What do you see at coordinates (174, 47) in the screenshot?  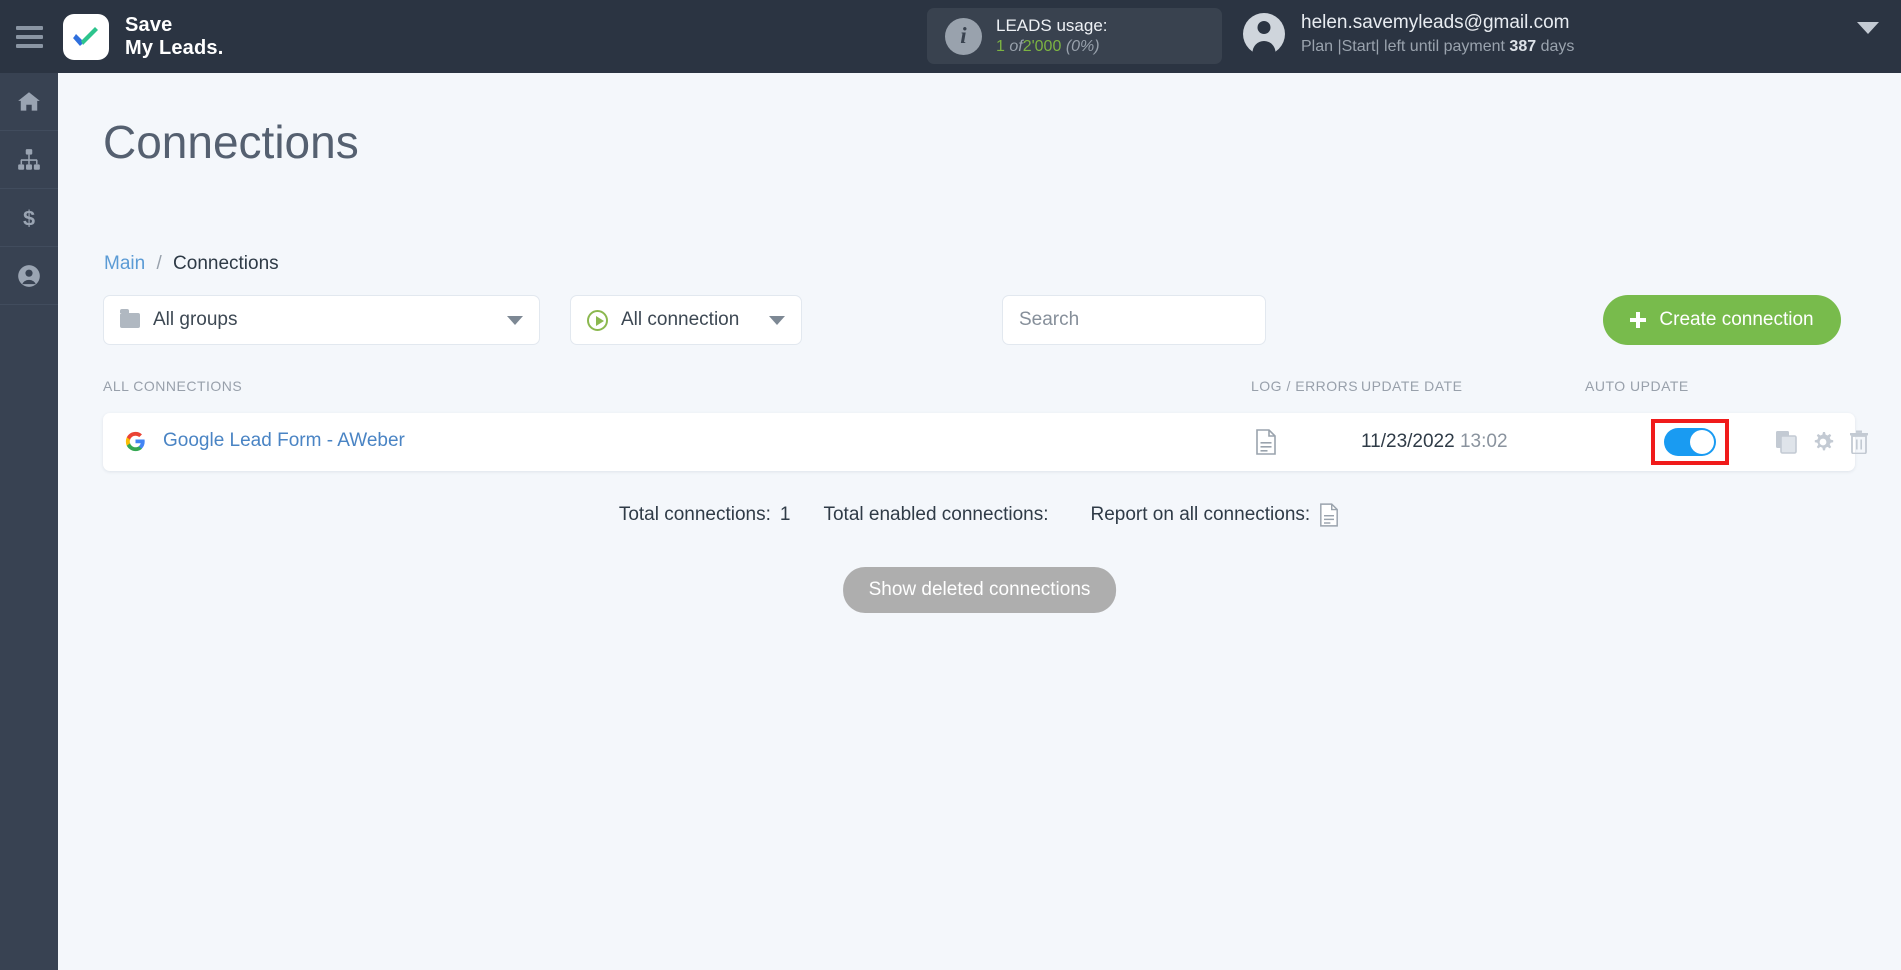 I see `brand-line-2: My Leads.` at bounding box center [174, 47].